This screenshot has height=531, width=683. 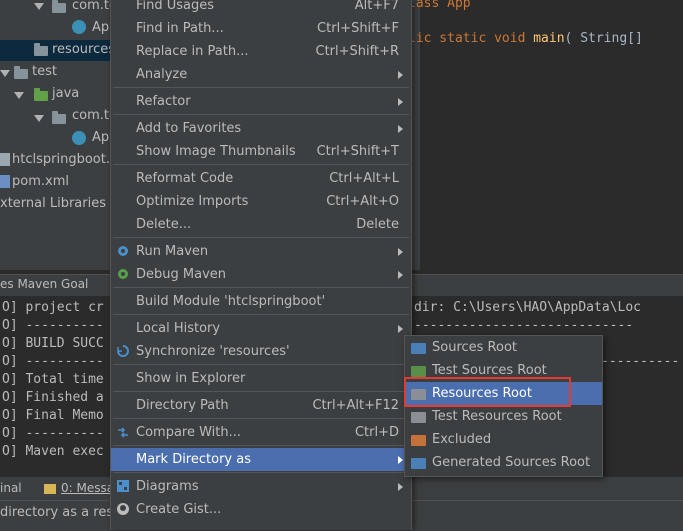 What do you see at coordinates (355, 405) in the screenshot?
I see `menu-item-shortcut: Ctrl+Alt+F12` at bounding box center [355, 405].